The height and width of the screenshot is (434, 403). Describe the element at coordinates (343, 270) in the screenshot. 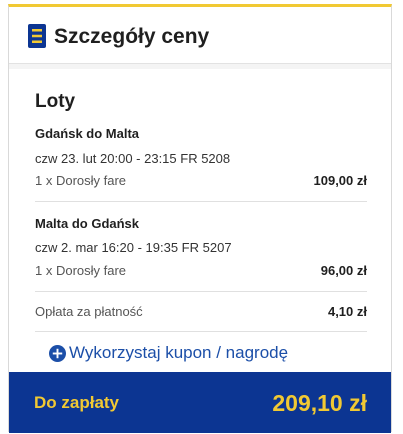

I see `fare-price: 96,00 zł` at that location.